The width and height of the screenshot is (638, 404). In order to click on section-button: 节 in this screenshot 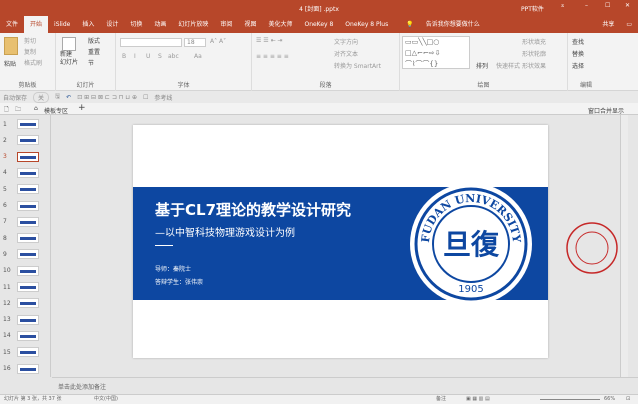, I will do `click(91, 62)`.